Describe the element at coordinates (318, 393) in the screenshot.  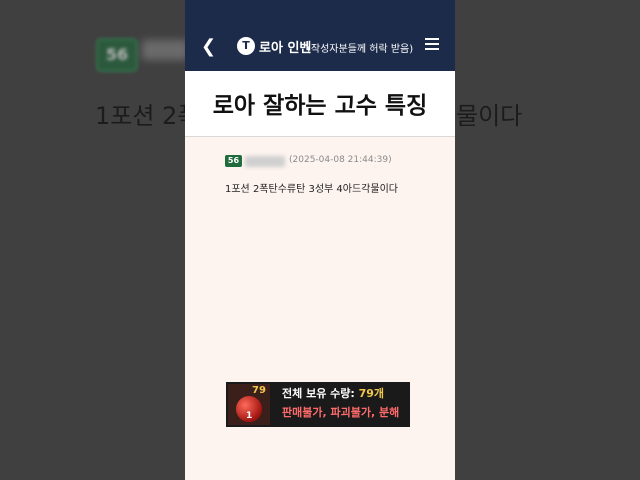
I see `item-holdings-label: 전체 보유 수량:` at that location.